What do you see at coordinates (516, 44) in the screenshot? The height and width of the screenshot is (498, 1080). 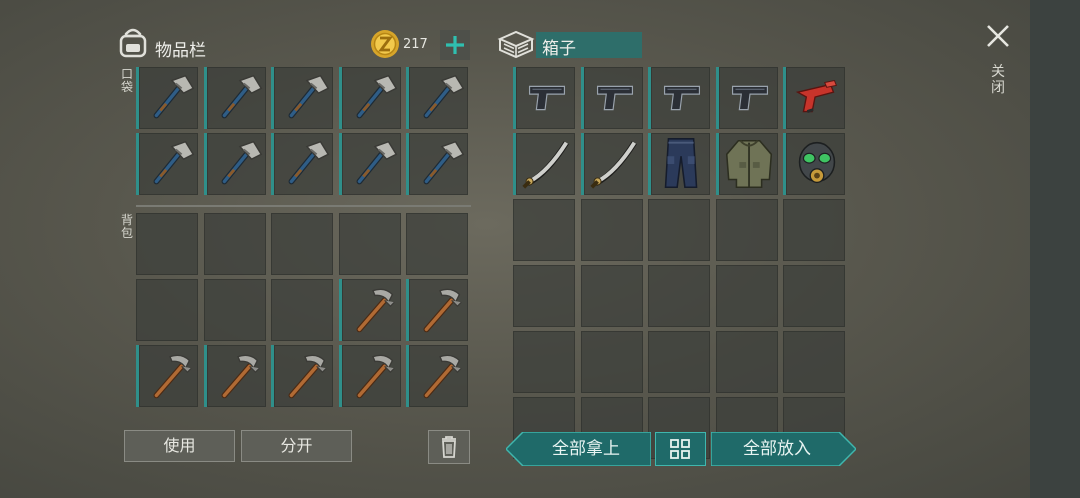 I see `box-icon` at bounding box center [516, 44].